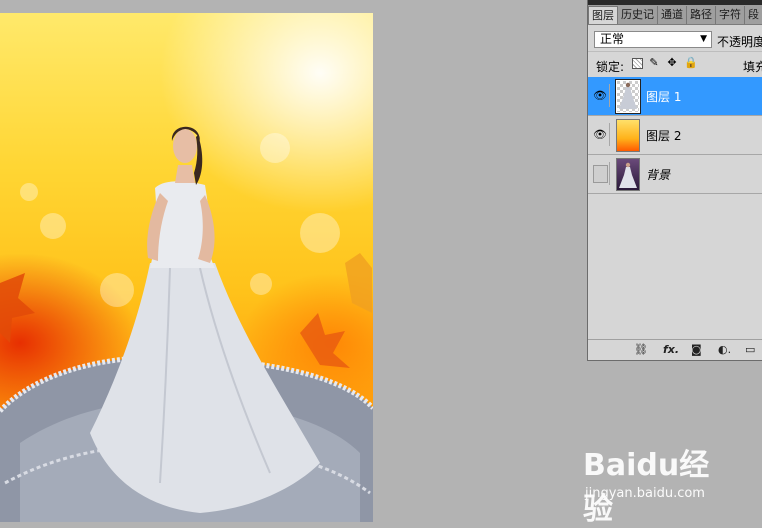  I want to click on tab-paths: 路径, so click(701, 15).